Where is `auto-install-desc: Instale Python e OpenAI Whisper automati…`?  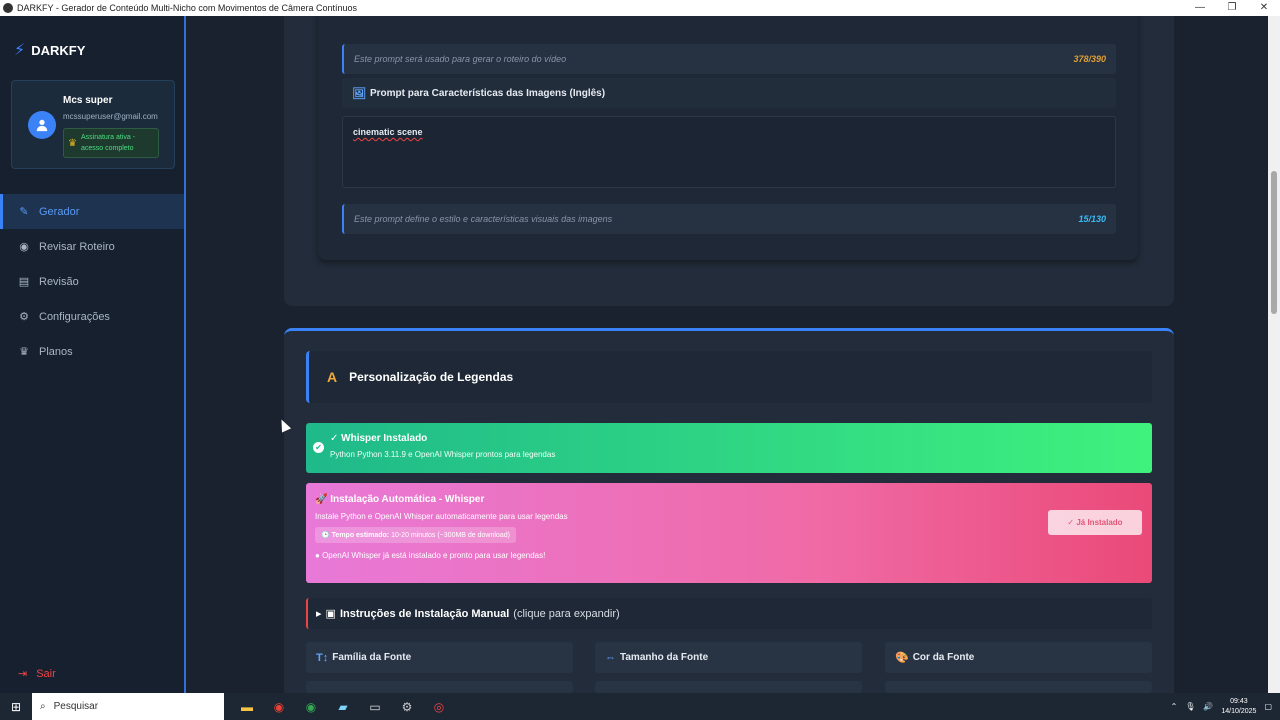
auto-install-desc: Instale Python e OpenAI Whisper automati… is located at coordinates (441, 516).